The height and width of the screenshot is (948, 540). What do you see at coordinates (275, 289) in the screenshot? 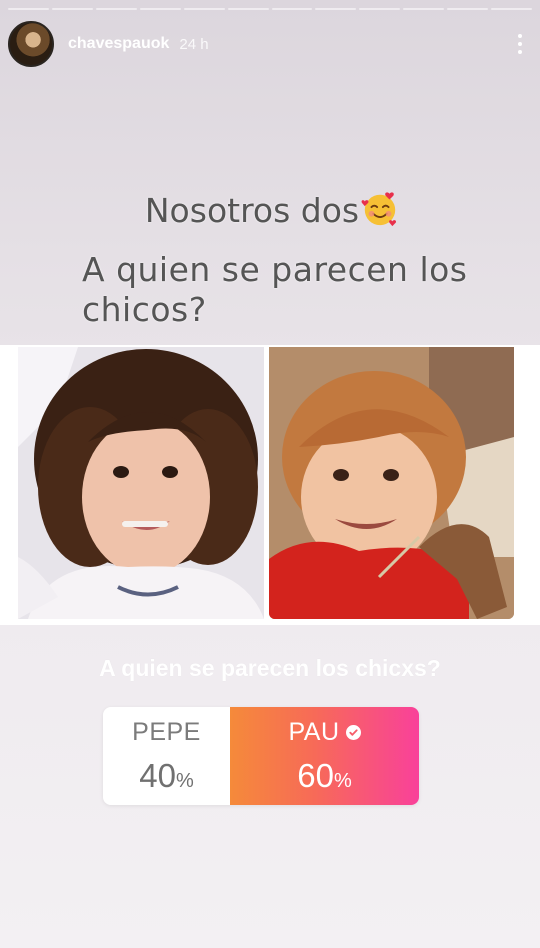
I see `caption-line-2: A quien se parecen los chicos?` at bounding box center [275, 289].